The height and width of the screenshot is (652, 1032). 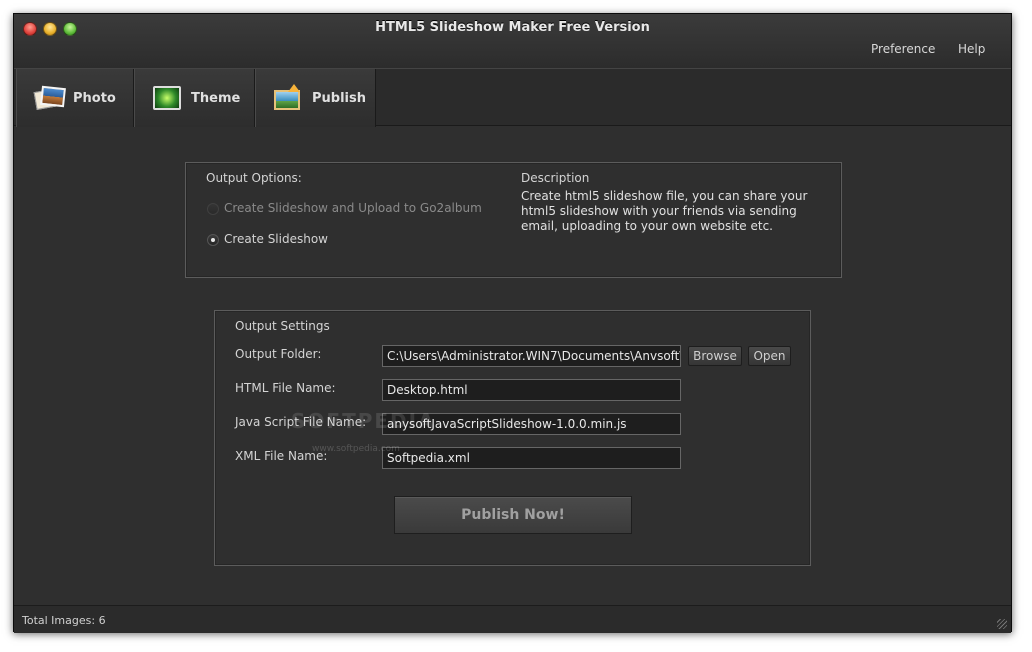 What do you see at coordinates (254, 178) in the screenshot?
I see `output-options-heading: Output Options:` at bounding box center [254, 178].